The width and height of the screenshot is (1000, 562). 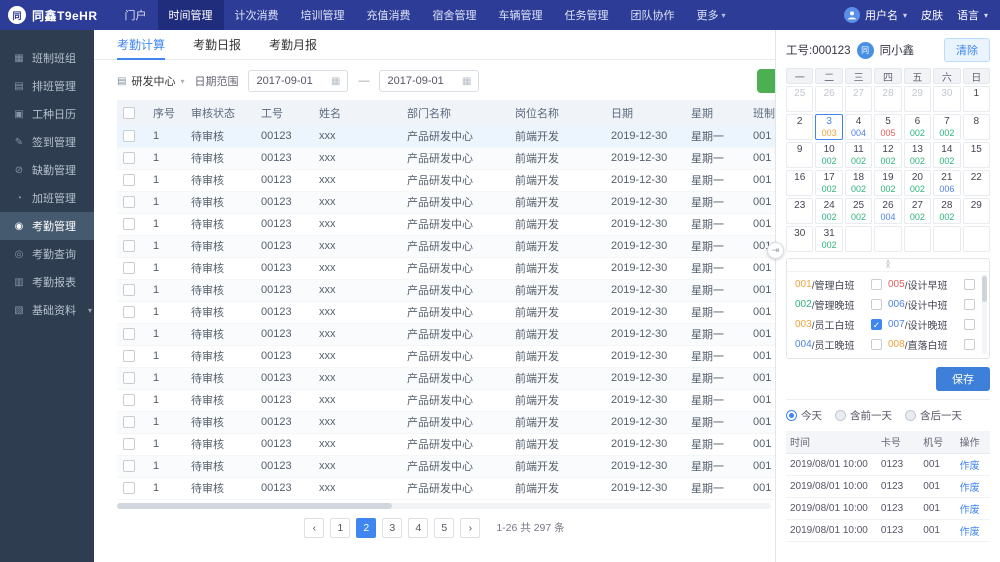 I want to click on calendar-day: 24 002, so click(x=829, y=211).